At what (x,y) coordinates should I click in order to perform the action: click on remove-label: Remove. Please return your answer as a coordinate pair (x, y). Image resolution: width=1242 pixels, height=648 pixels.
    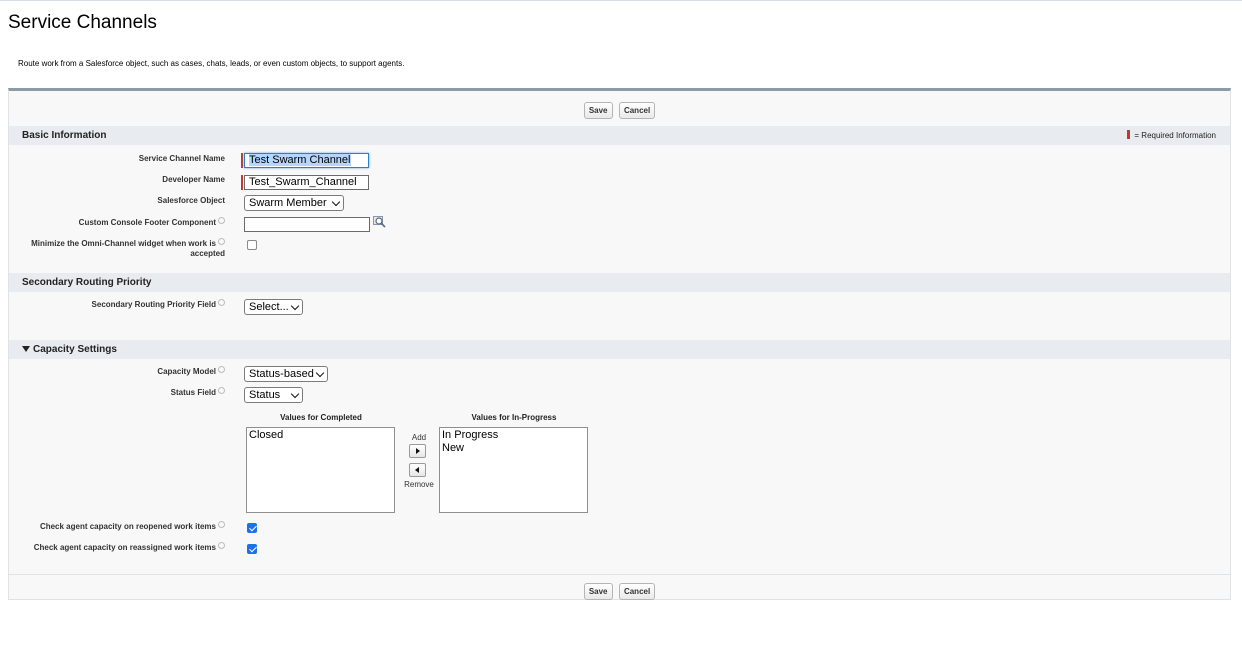
    Looking at the image, I should click on (419, 484).